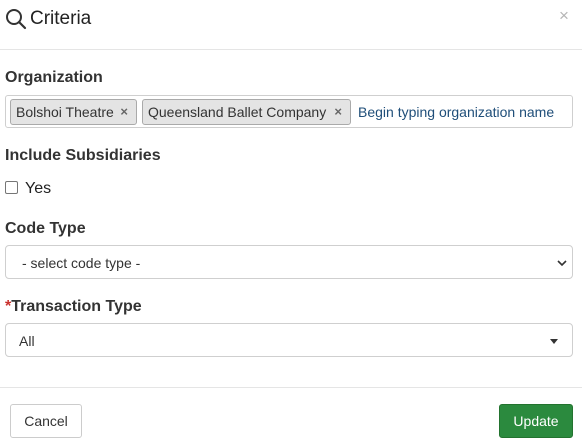 The image size is (582, 448). What do you see at coordinates (45, 228) in the screenshot?
I see `code-type-label: Code Type` at bounding box center [45, 228].